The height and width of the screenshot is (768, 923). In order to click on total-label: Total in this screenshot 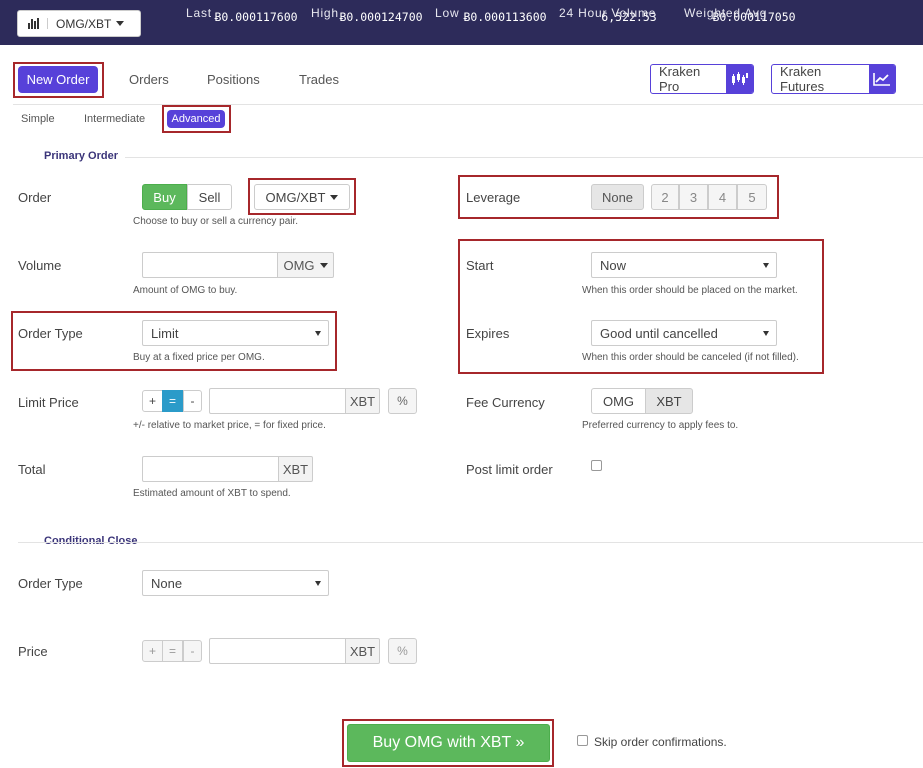, I will do `click(32, 469)`.